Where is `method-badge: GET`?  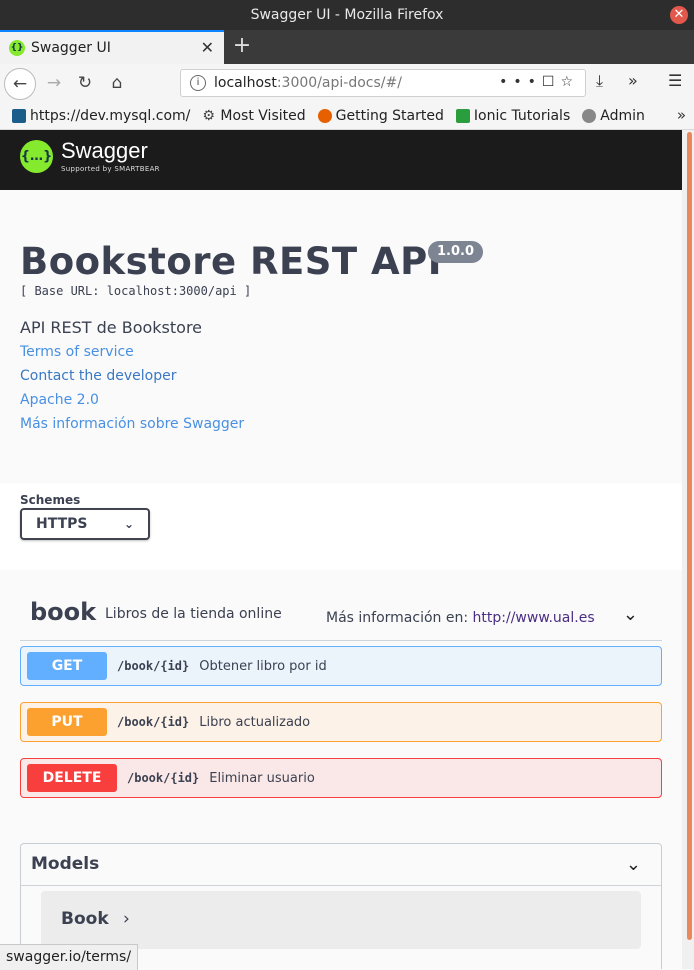 method-badge: GET is located at coordinates (67, 666).